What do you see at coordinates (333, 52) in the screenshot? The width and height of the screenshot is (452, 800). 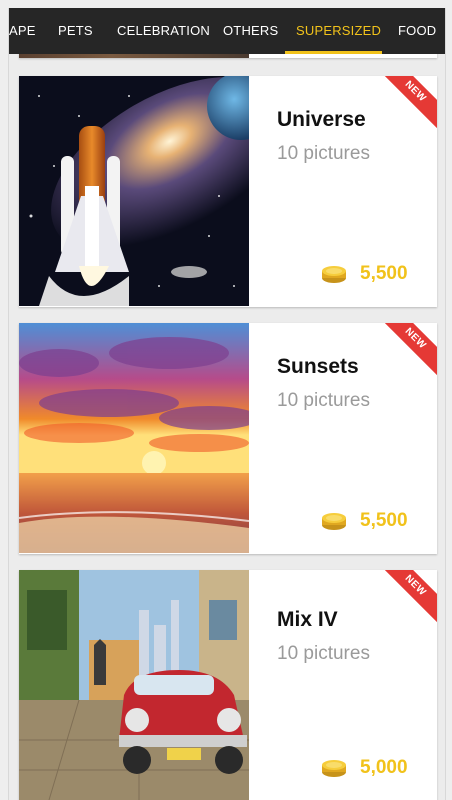 I see `active-tab-indicator` at bounding box center [333, 52].